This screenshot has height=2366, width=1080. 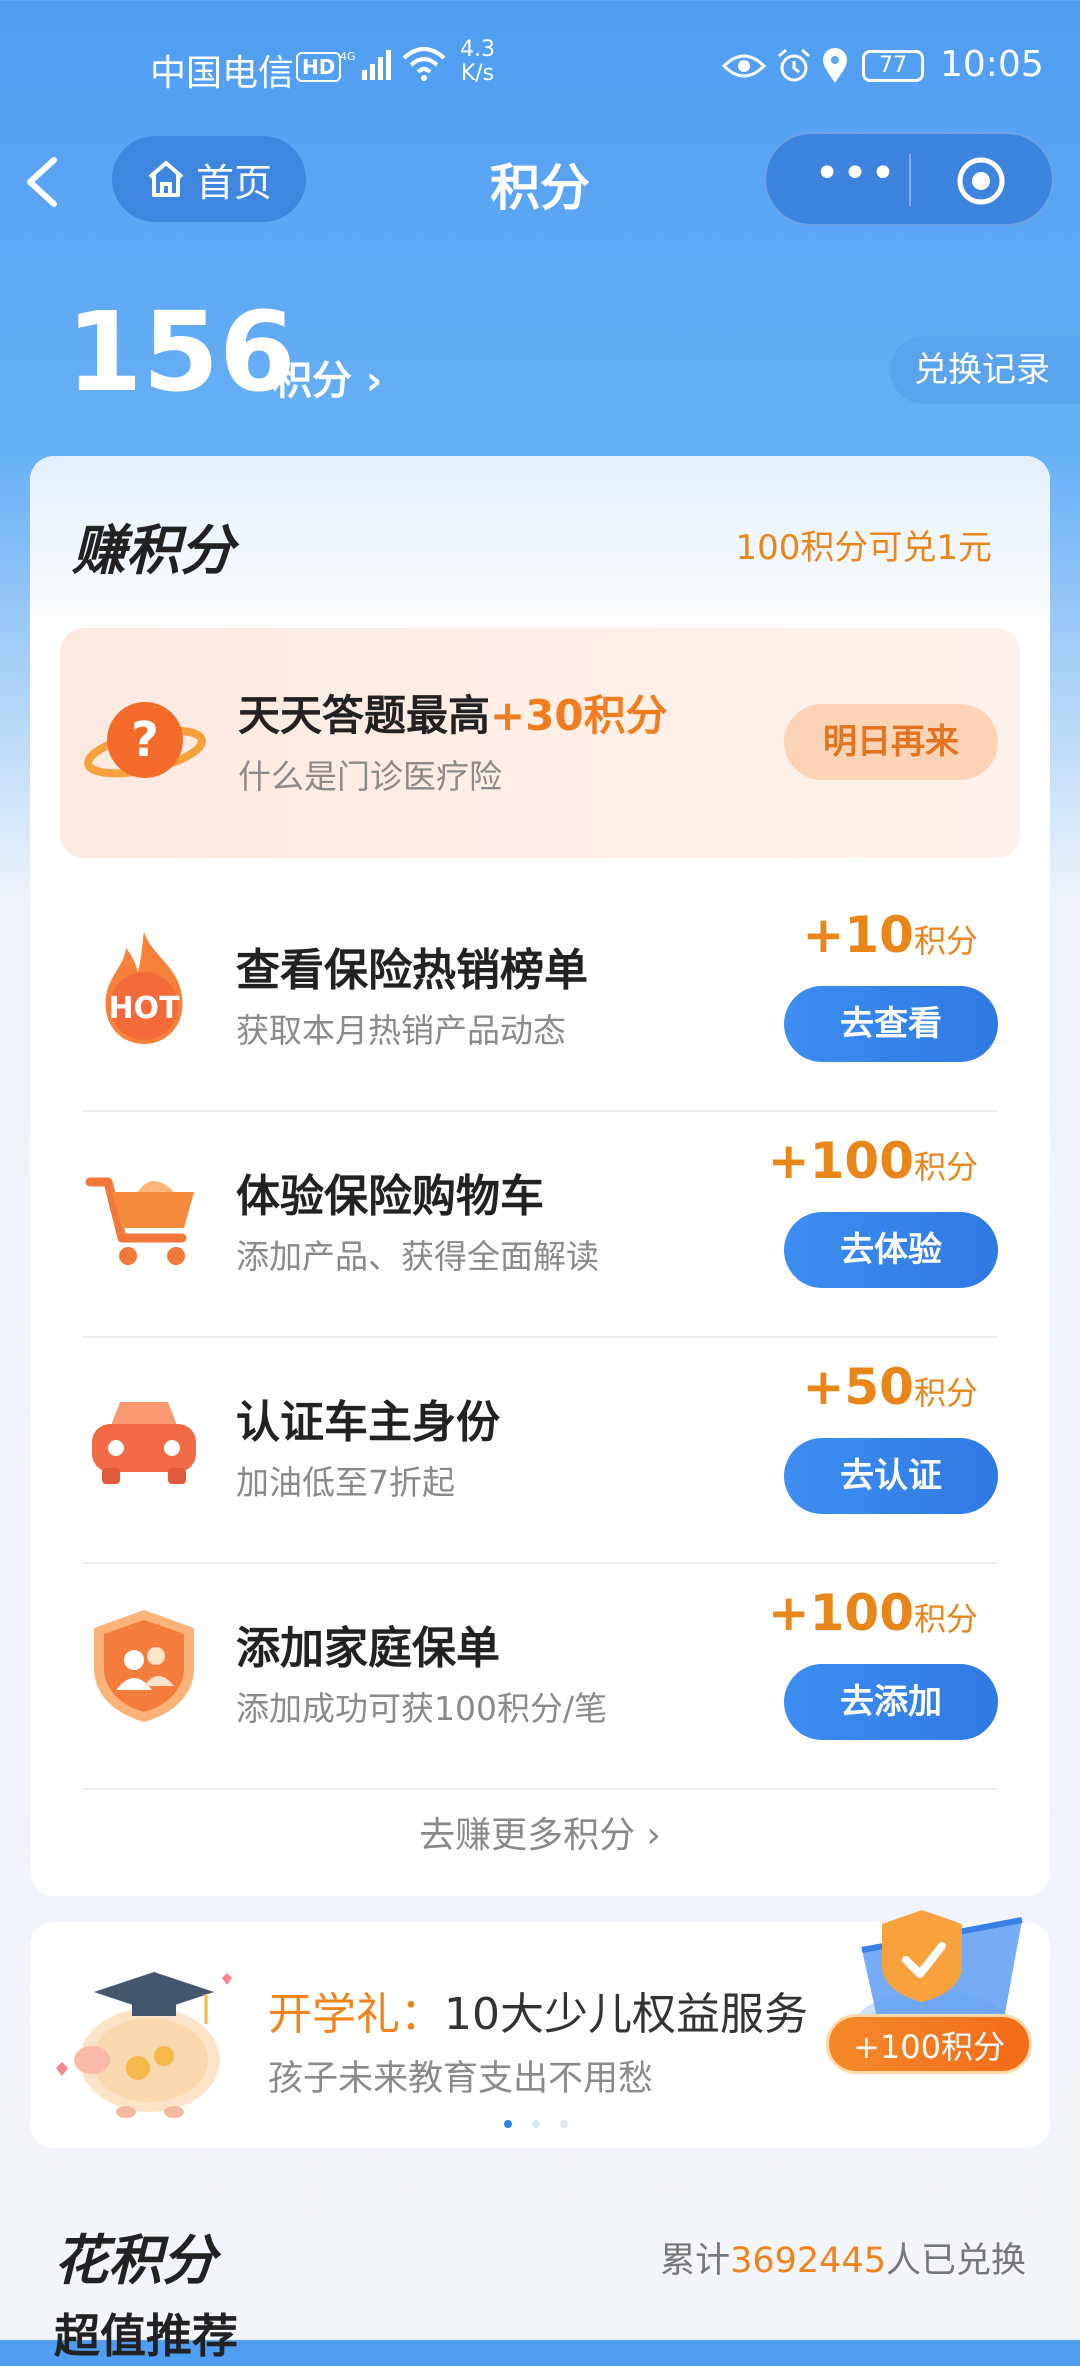 I want to click on svg-text: HOT, so click(x=144, y=1008).